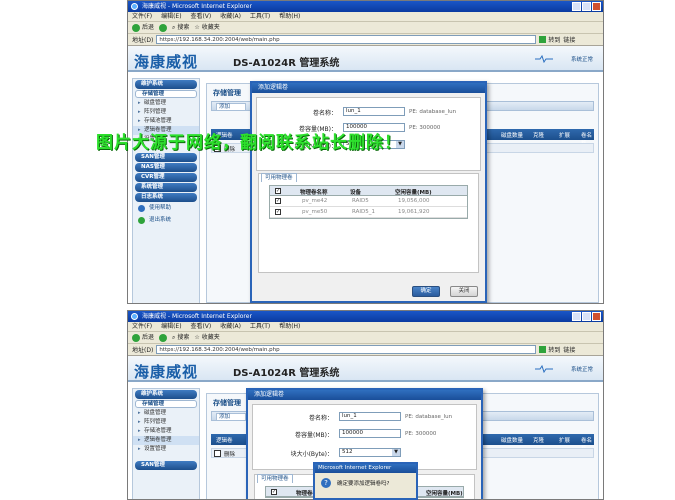  I want to click on ie-icon, so click(134, 6).